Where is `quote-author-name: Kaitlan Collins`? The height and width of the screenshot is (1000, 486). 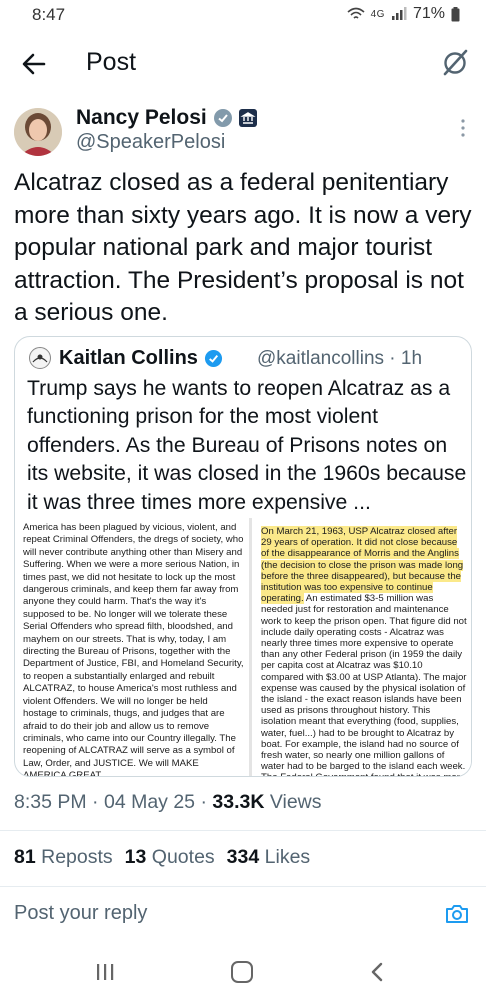
quote-author-name: Kaitlan Collins is located at coordinates (141, 358).